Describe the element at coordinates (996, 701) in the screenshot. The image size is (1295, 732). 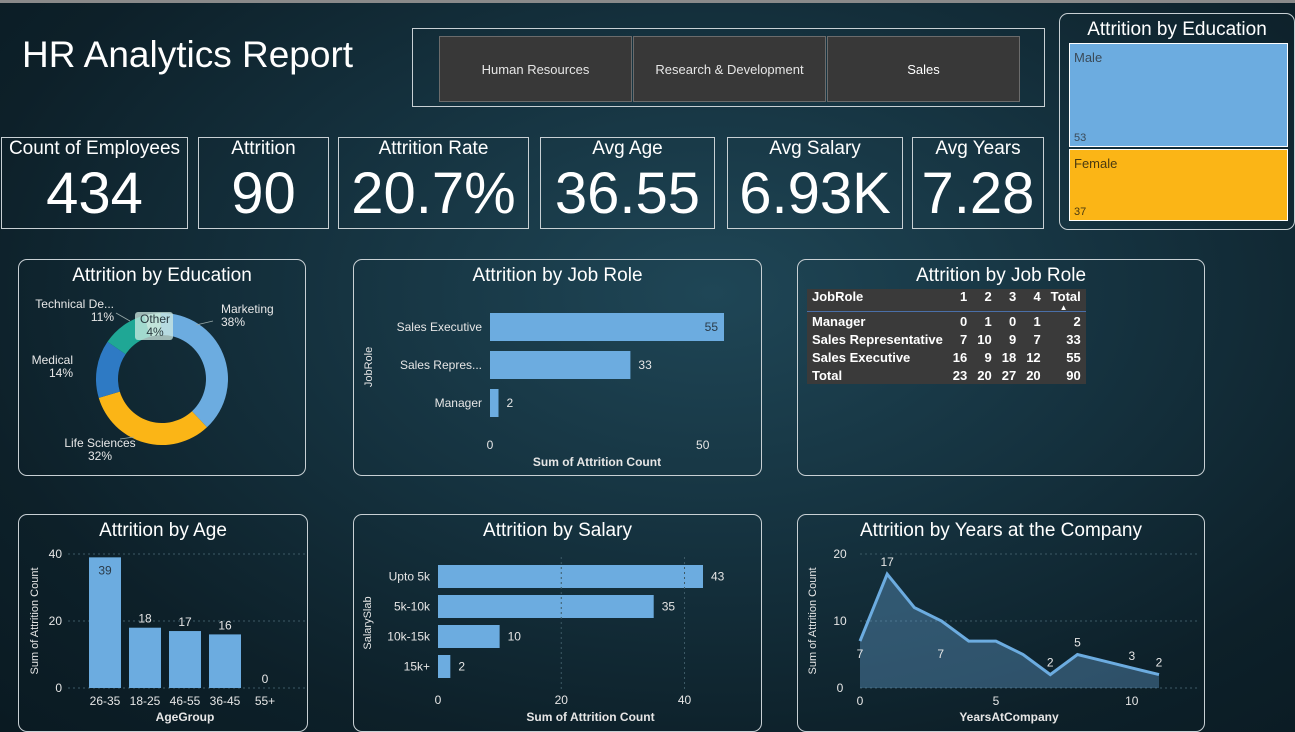
I see `x-tick-label: 5` at that location.